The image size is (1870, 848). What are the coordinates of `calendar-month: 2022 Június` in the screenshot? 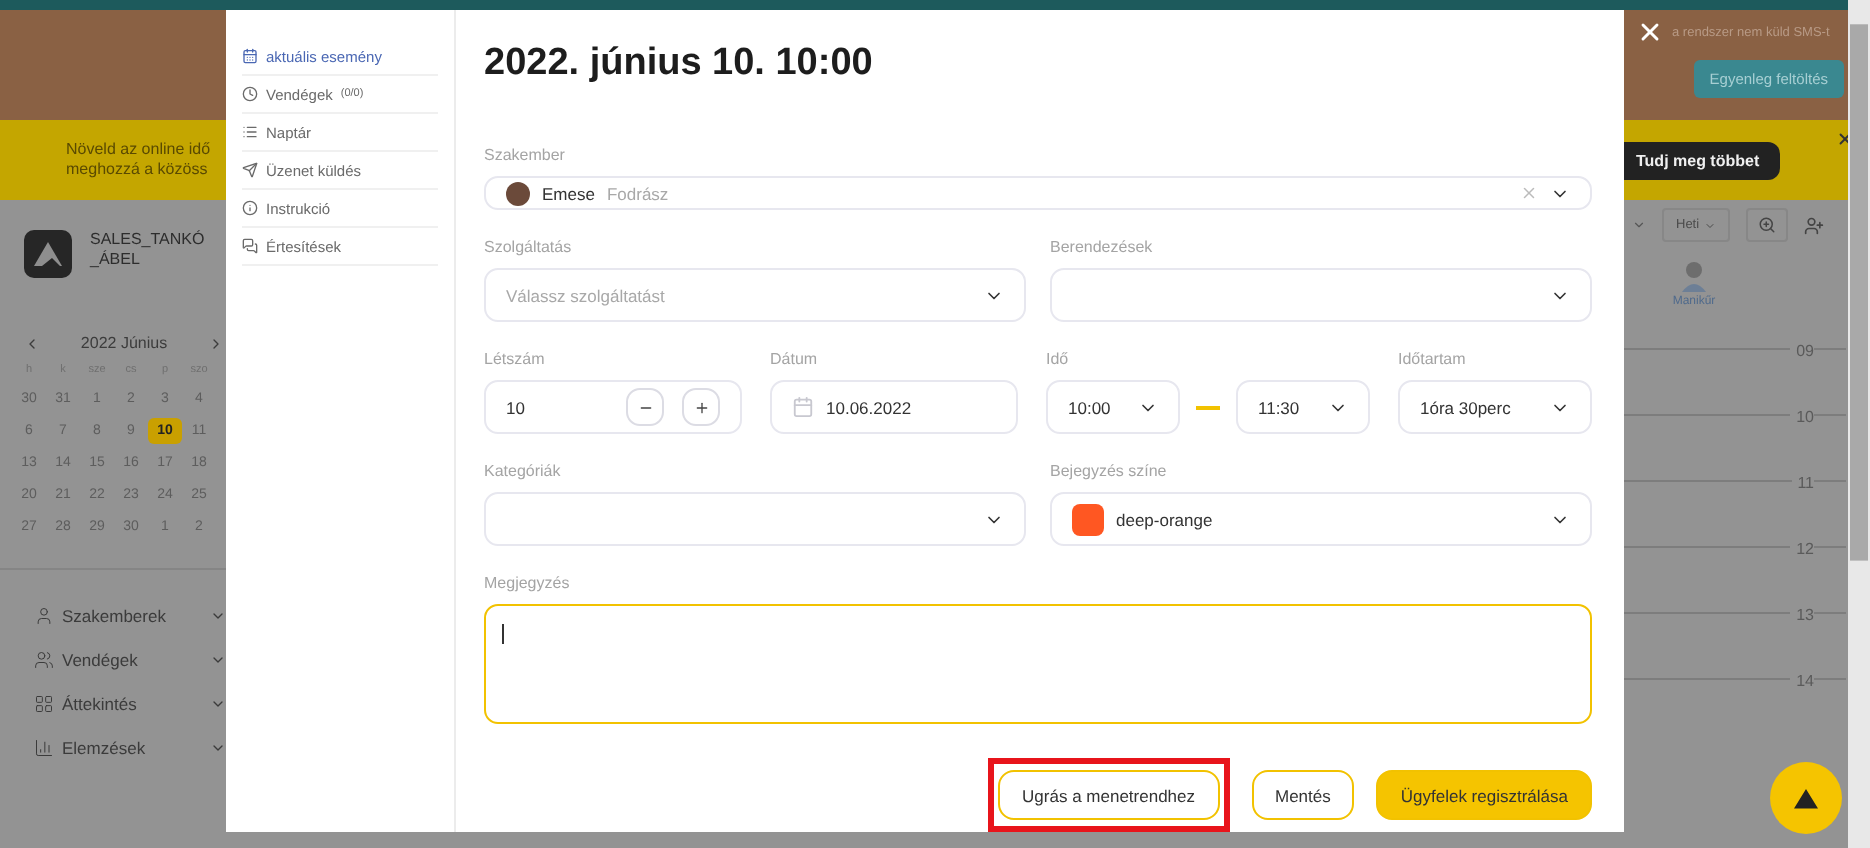 It's located at (124, 343).